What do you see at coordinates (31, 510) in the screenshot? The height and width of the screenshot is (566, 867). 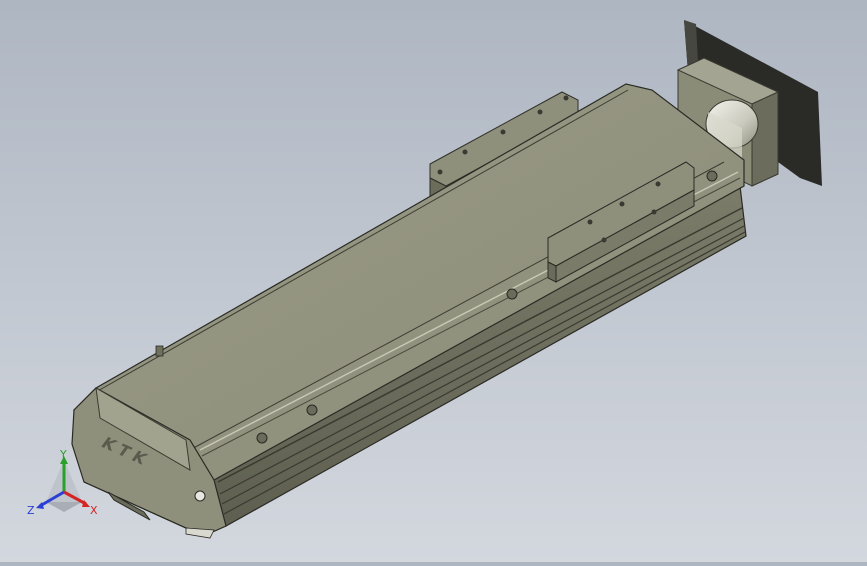 I see `z-axis-label: Z` at bounding box center [31, 510].